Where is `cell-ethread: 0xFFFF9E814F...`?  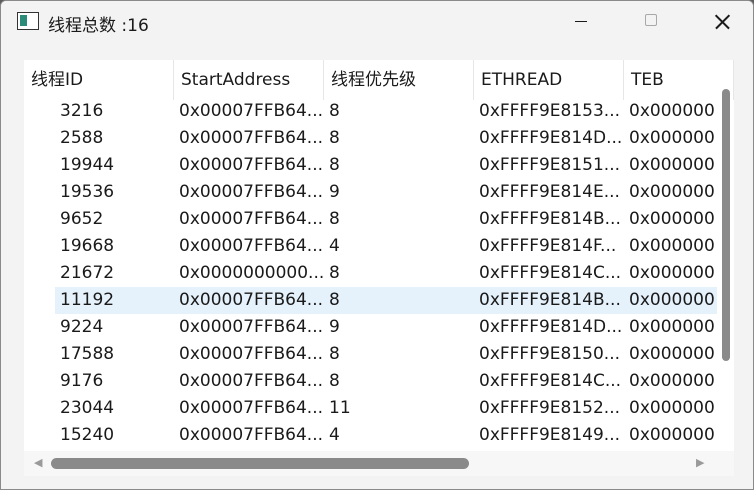 cell-ethread: 0xFFFF9E814F... is located at coordinates (548, 246).